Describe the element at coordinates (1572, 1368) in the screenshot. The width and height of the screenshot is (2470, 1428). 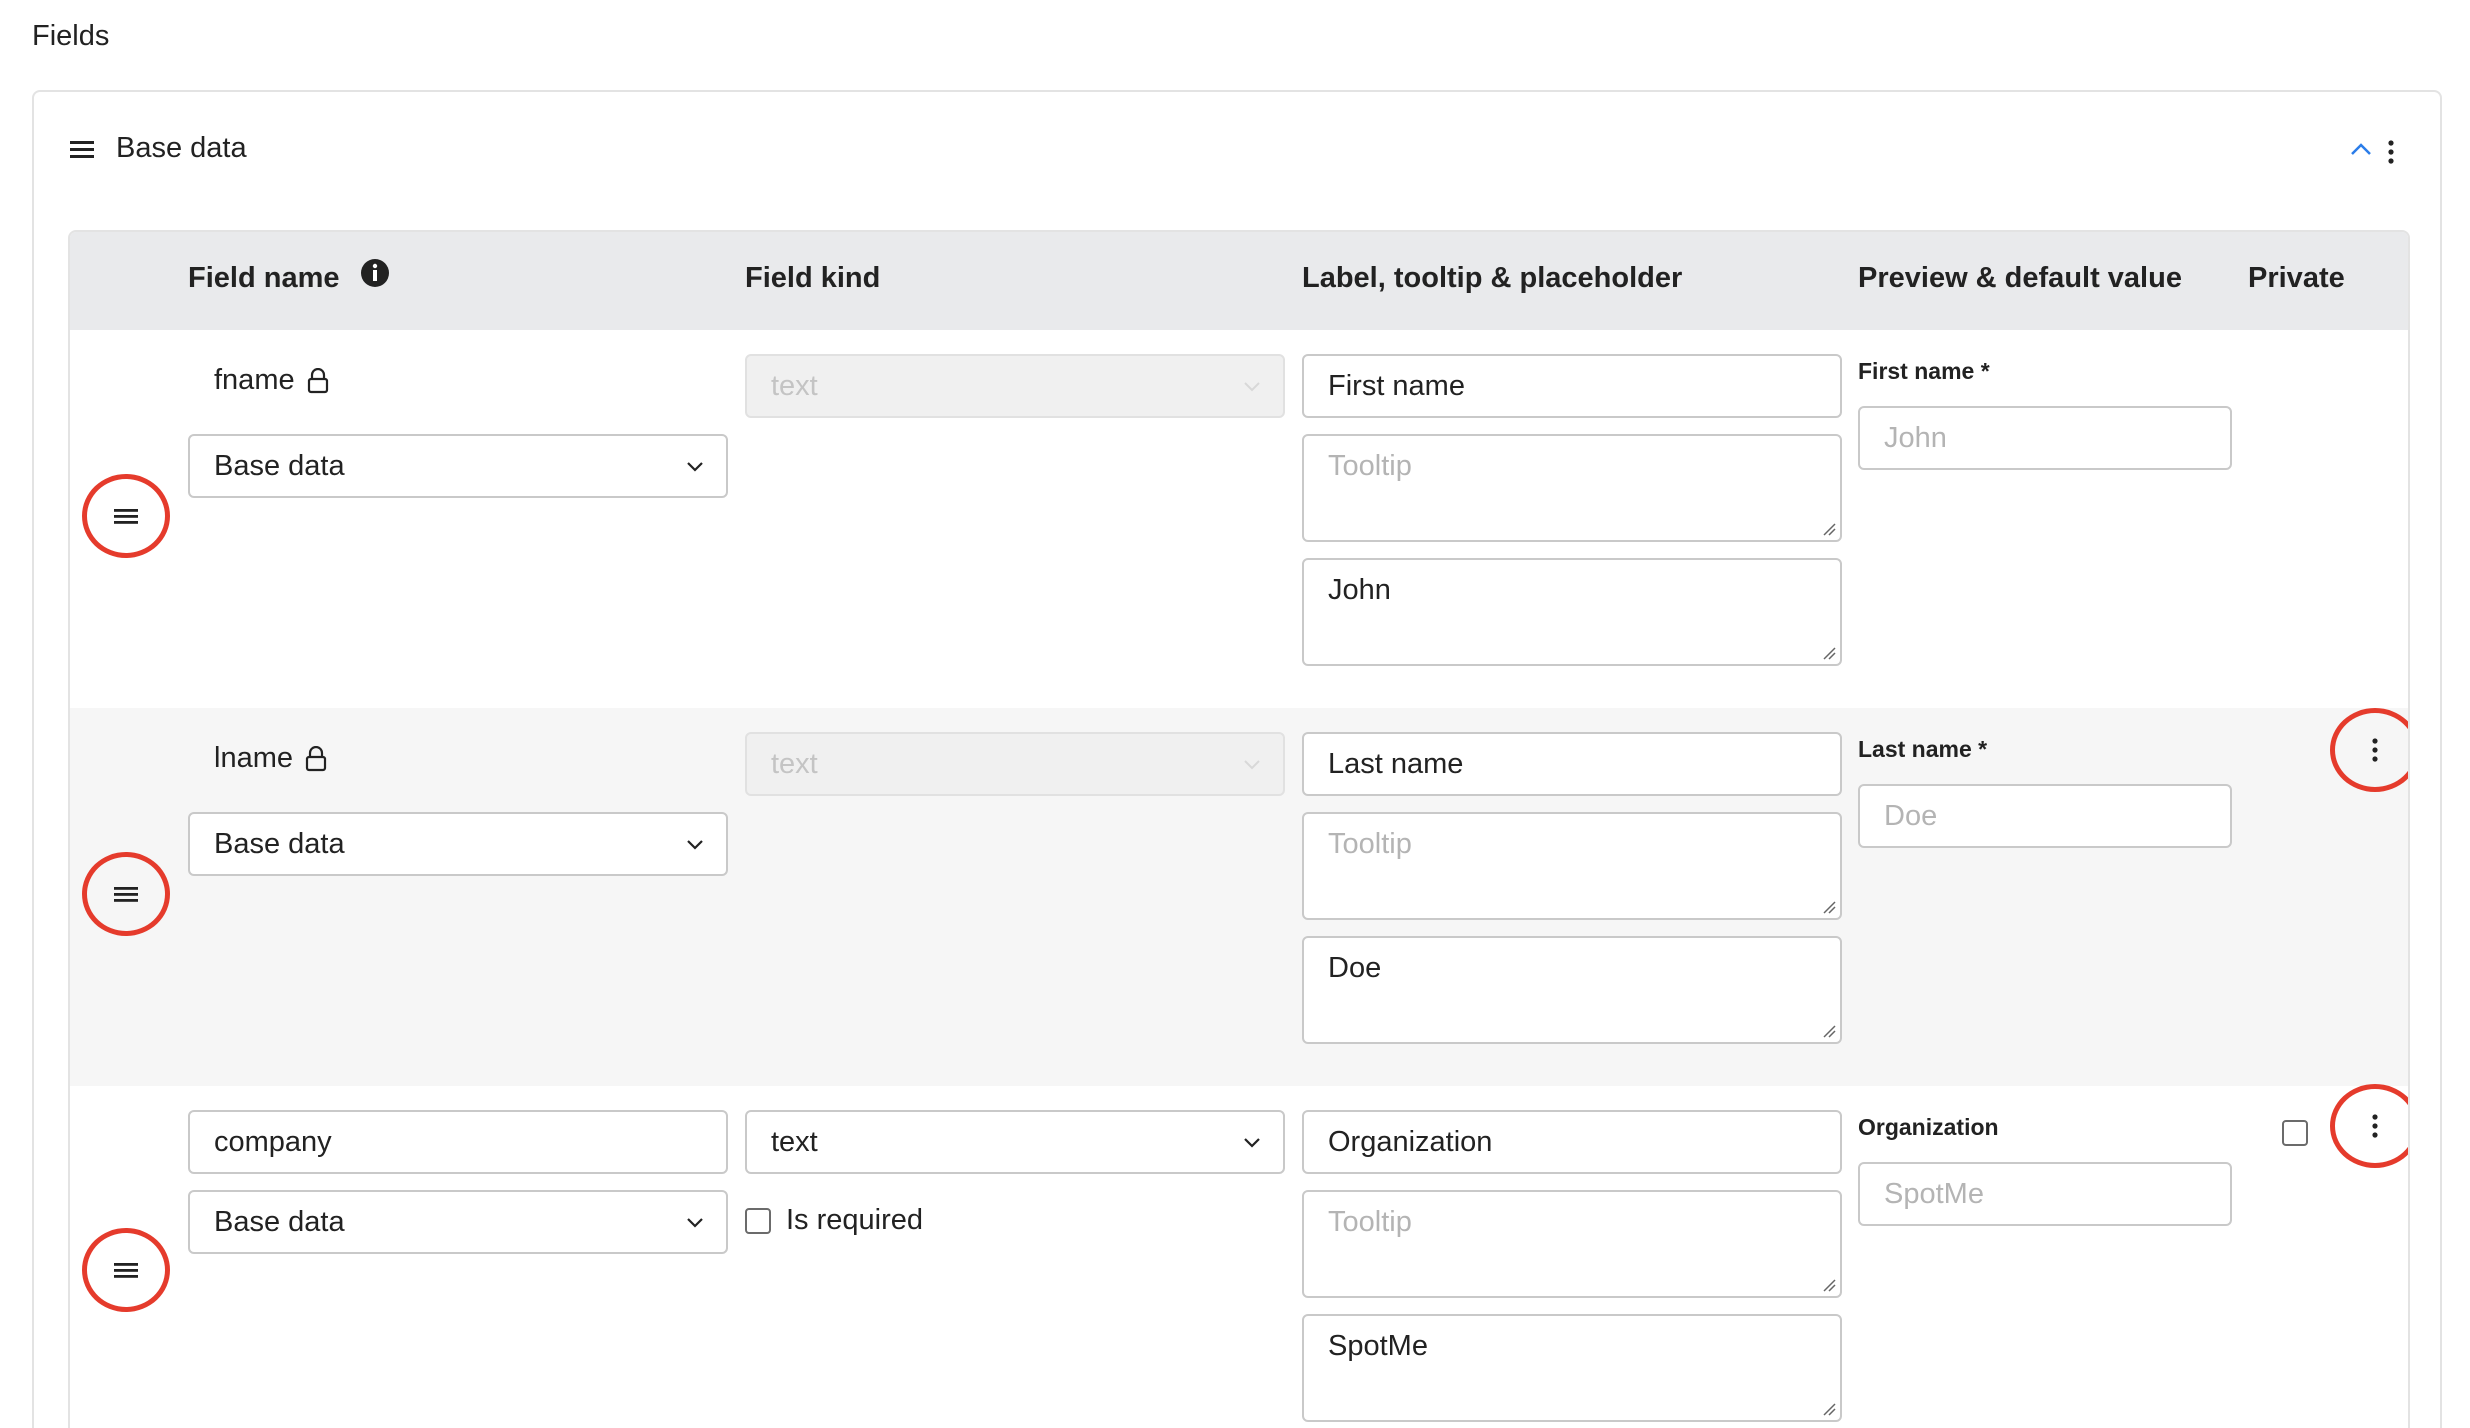
I see `placeholder-textarea: SpotMe` at that location.